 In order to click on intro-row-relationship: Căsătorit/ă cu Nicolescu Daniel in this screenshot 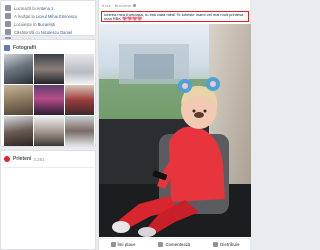, I will do `click(48, 32)`.